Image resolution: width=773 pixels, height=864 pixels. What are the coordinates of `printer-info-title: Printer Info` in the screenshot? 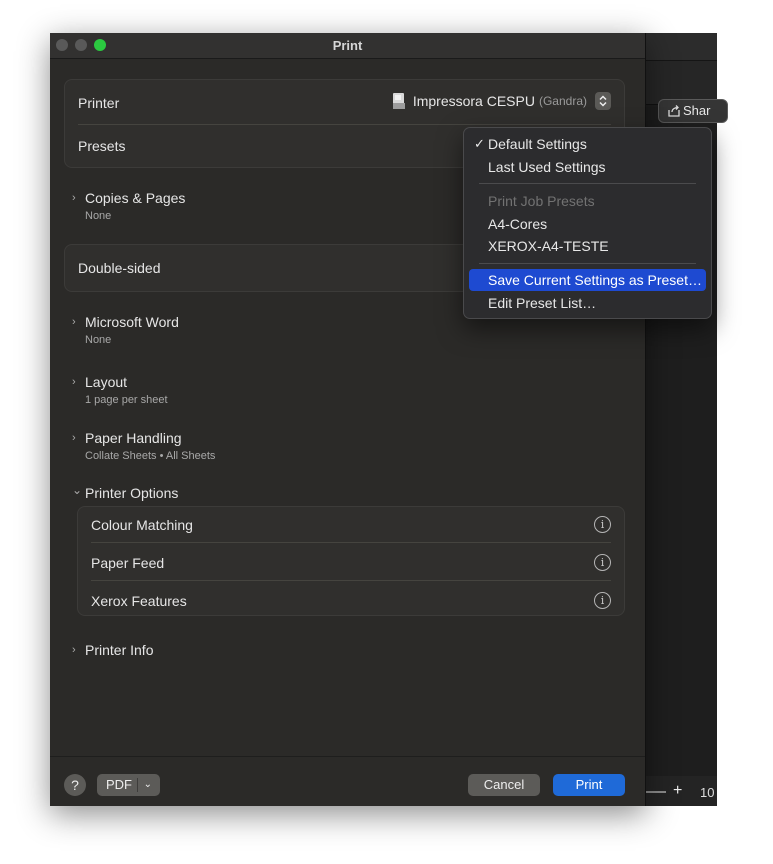 It's located at (119, 650).